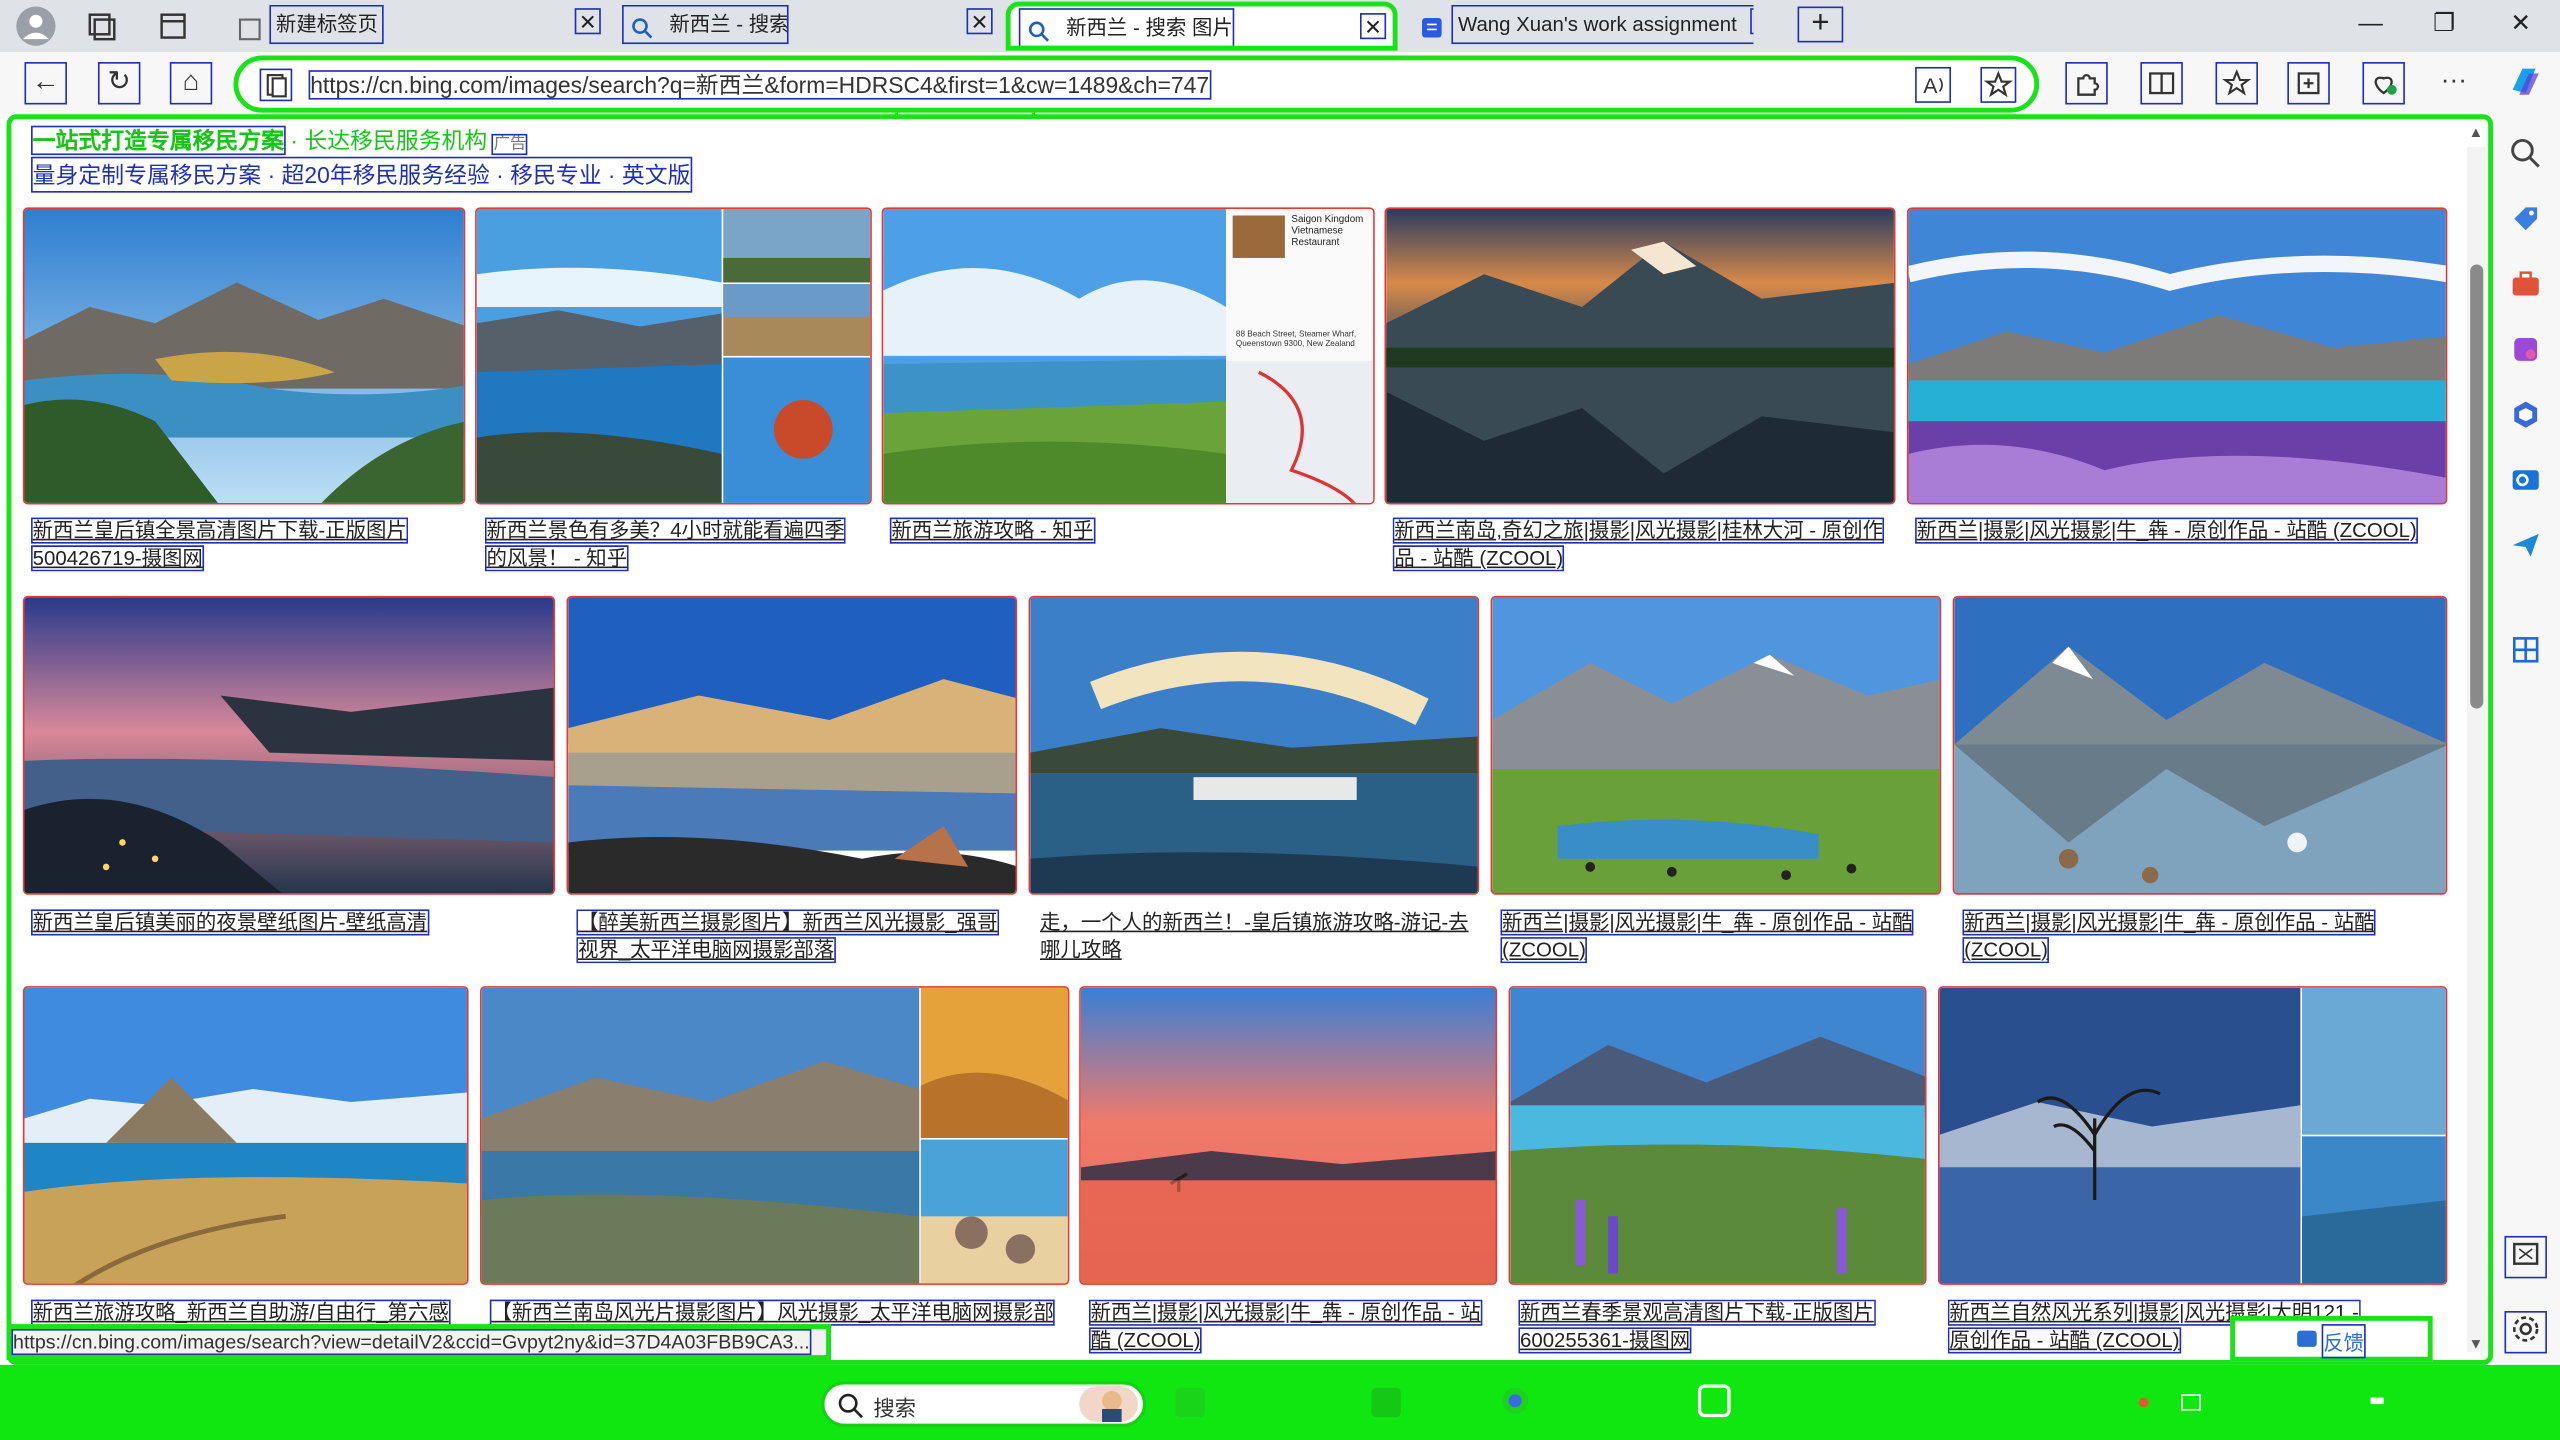 This screenshot has width=2560, height=1440. Describe the element at coordinates (1930, 86) in the screenshot. I see `svg-text: A` at that location.